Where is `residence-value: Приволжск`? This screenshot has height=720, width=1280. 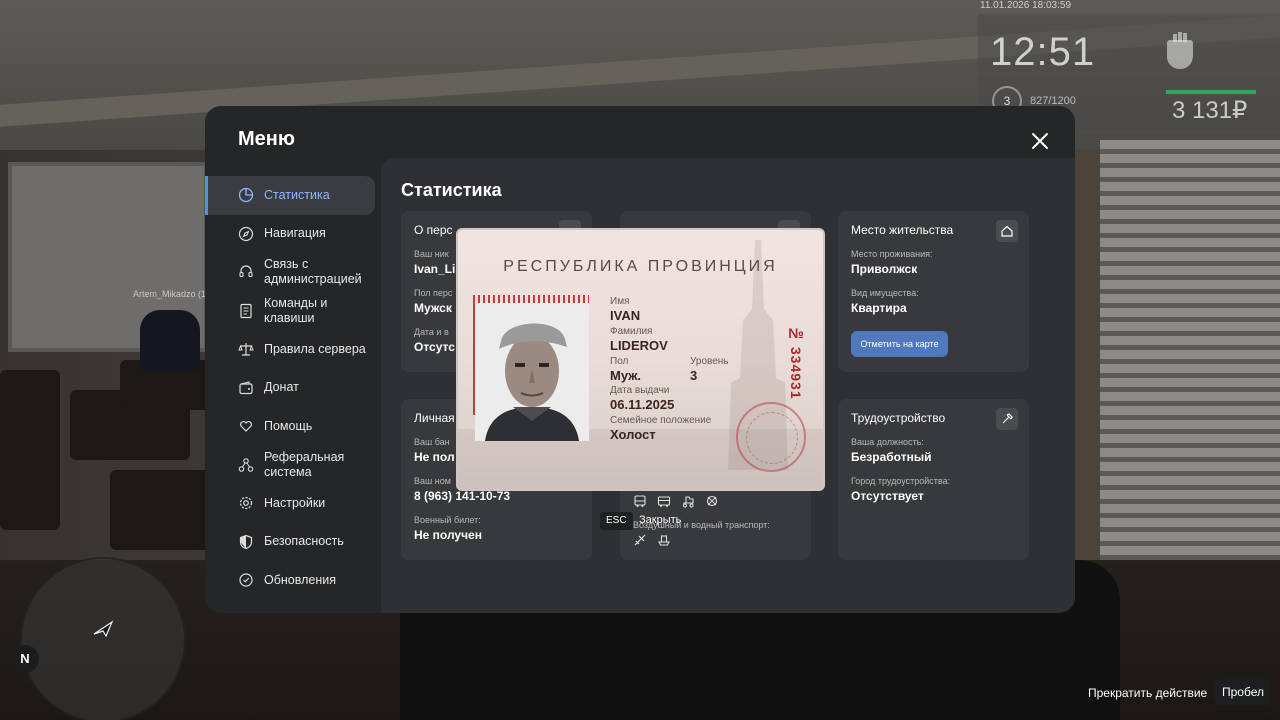
residence-value: Приволжск is located at coordinates (884, 269).